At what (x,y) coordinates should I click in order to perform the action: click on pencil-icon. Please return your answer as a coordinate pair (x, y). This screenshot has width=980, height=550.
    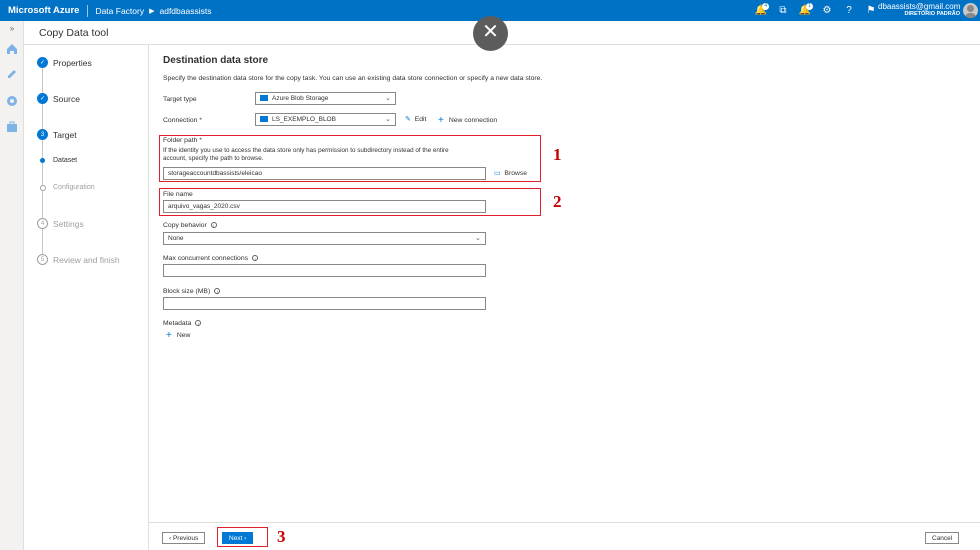
    Looking at the image, I should click on (12, 74).